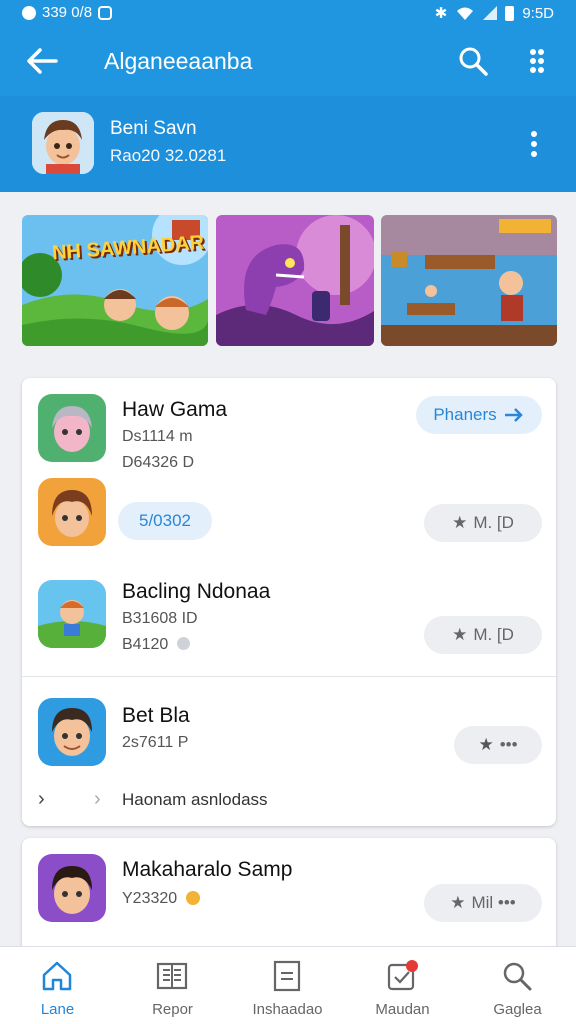 Image resolution: width=576 pixels, height=1024 pixels. What do you see at coordinates (402, 1009) in the screenshot?
I see `nav-label: Maudan` at bounding box center [402, 1009].